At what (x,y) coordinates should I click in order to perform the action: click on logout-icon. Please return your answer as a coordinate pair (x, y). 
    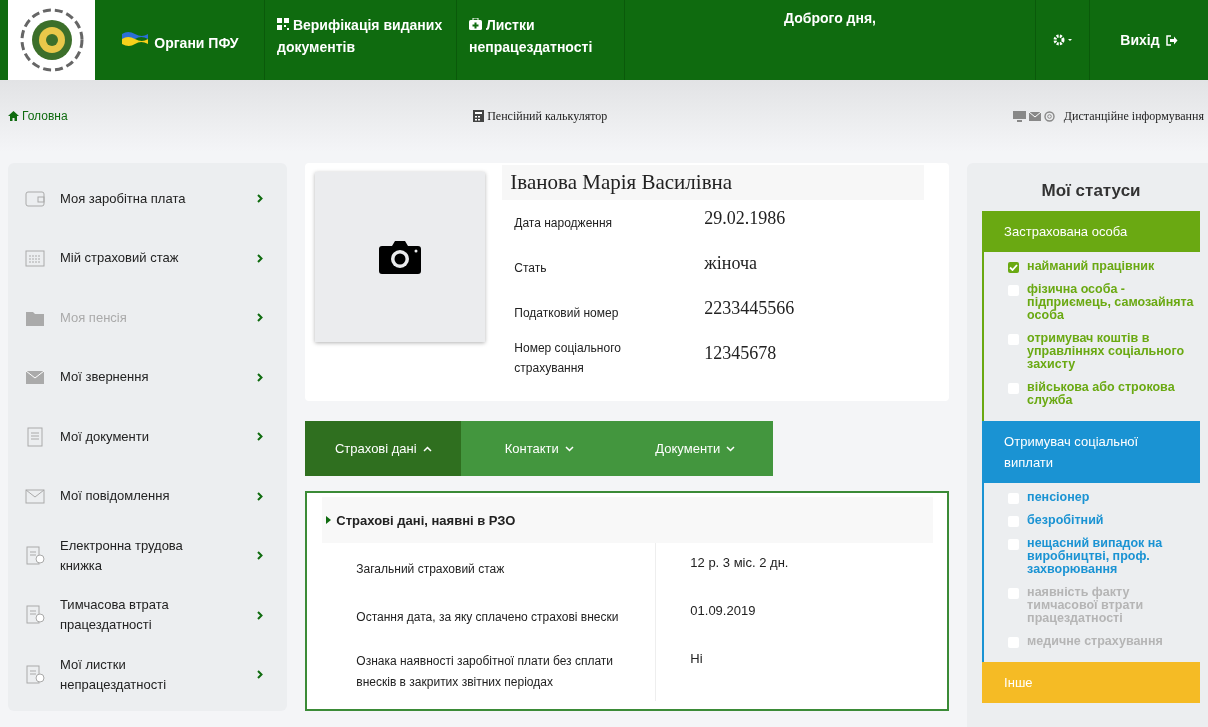
    Looking at the image, I should click on (1171, 40).